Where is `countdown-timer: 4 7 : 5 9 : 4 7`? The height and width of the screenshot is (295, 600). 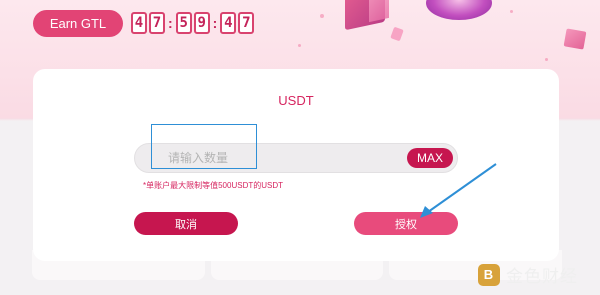
countdown-timer: 4 7 : 5 9 : 4 7 is located at coordinates (193, 23).